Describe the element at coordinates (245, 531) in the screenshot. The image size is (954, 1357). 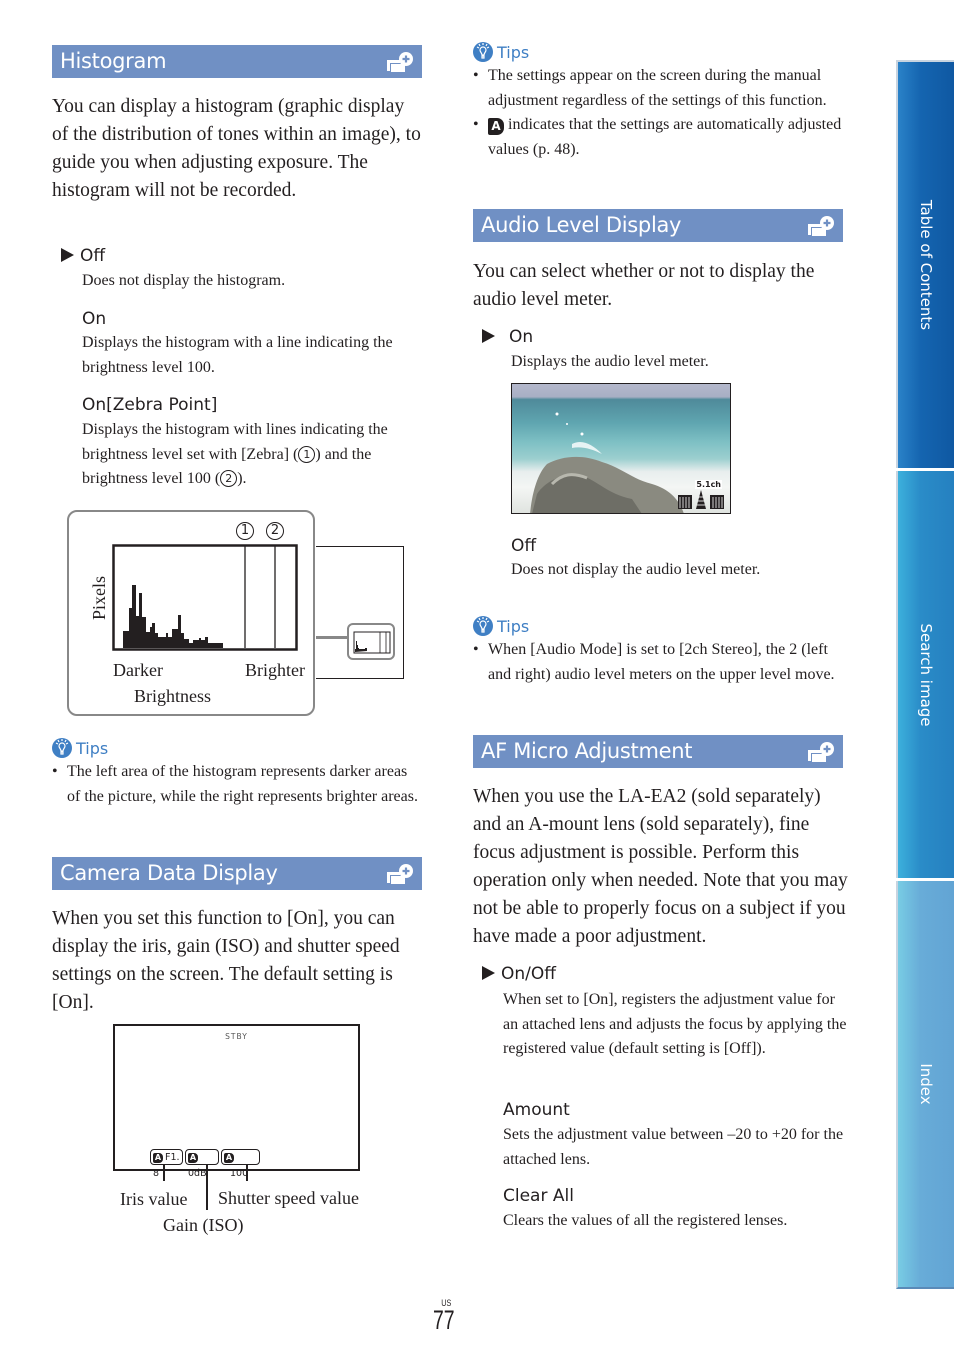
I see `marker-1-label: 1` at that location.